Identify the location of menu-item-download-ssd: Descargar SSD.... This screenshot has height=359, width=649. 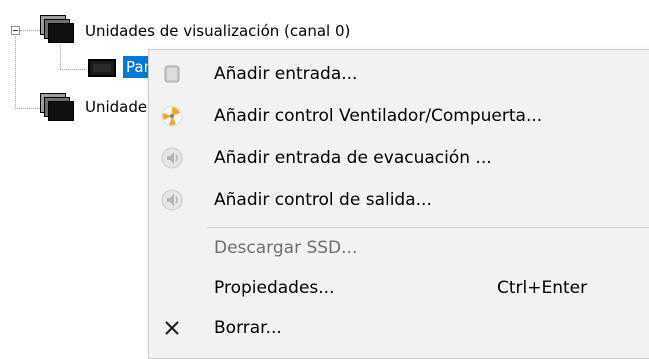
(399, 248).